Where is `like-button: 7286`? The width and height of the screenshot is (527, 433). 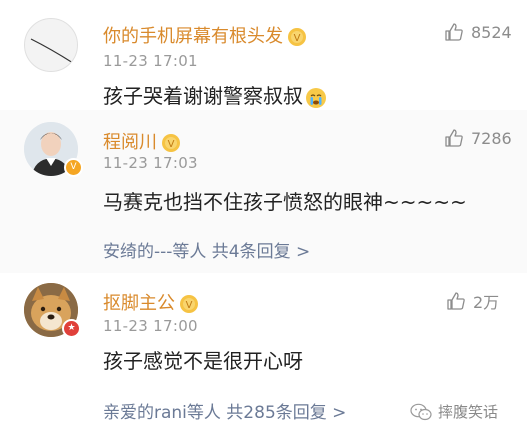
like-button: 7286 is located at coordinates (478, 138).